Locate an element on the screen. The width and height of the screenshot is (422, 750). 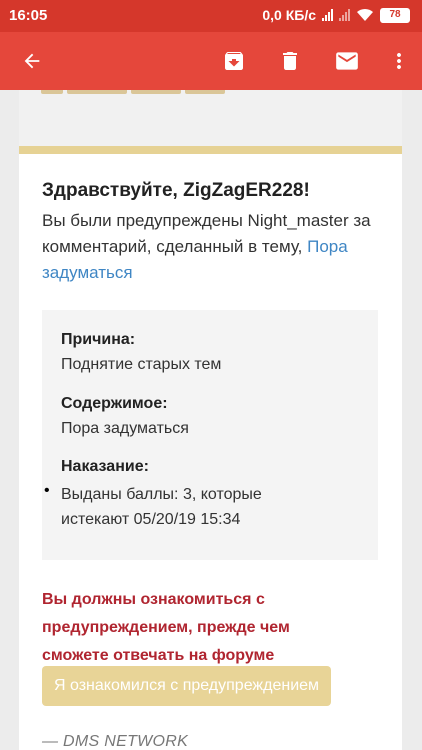
email-header is located at coordinates (210, 118).